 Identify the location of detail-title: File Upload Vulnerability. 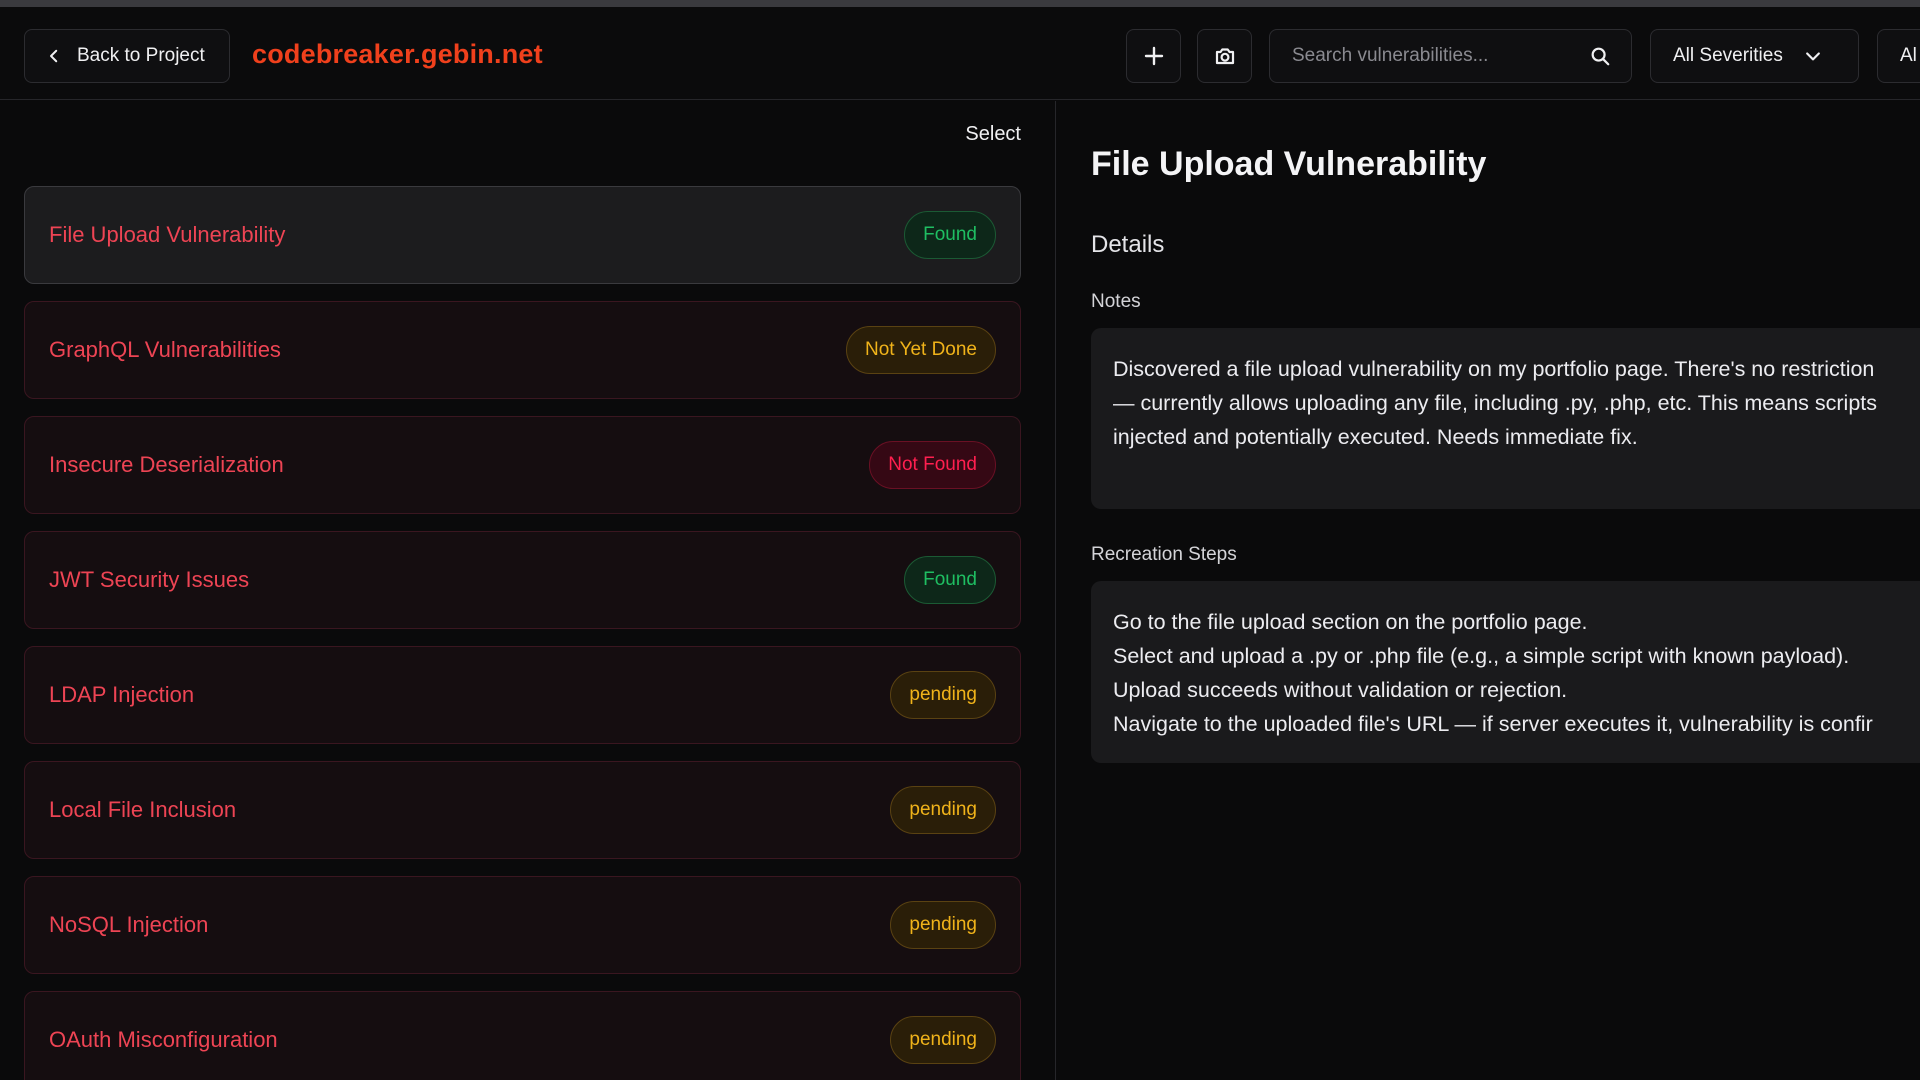
(1289, 164).